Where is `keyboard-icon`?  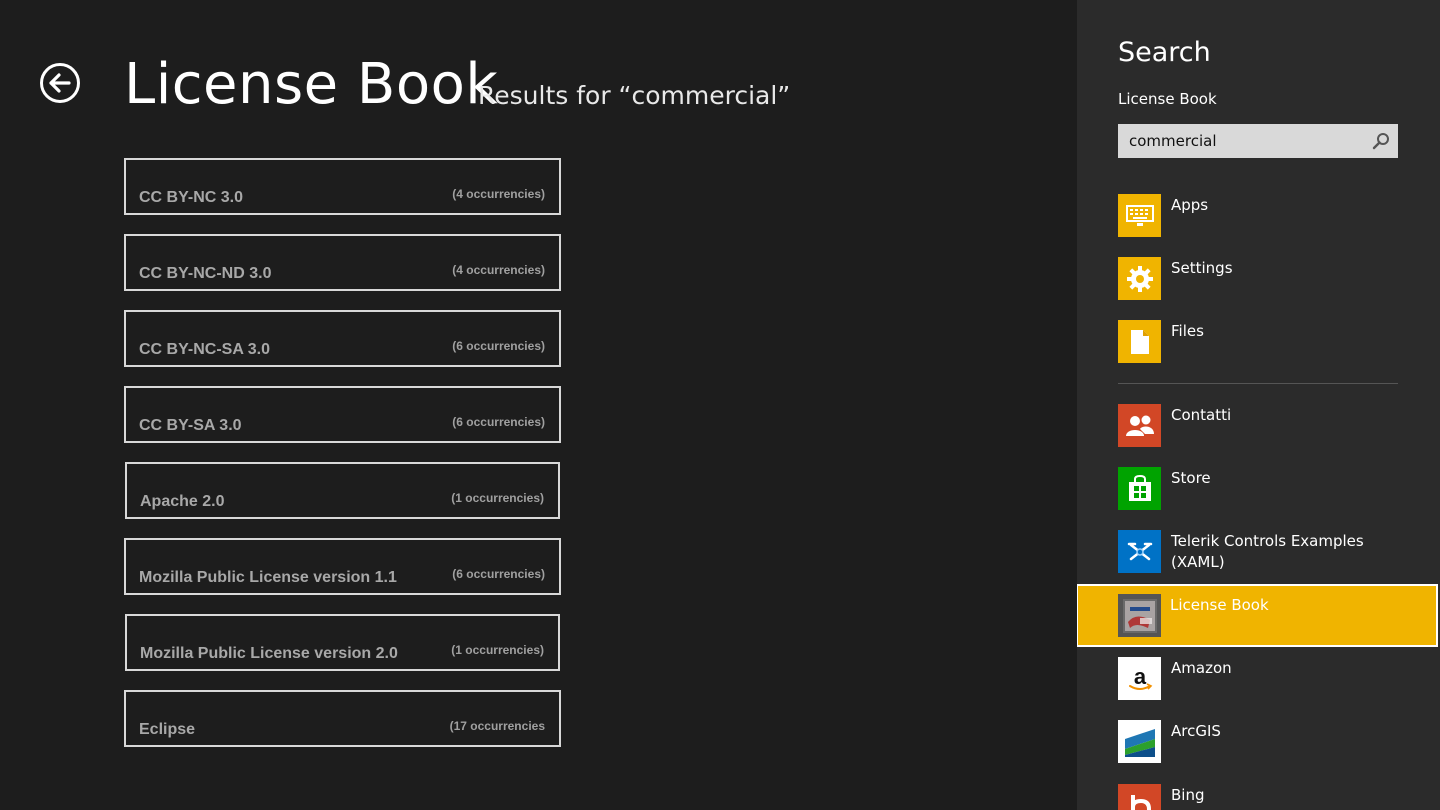 keyboard-icon is located at coordinates (1139, 215).